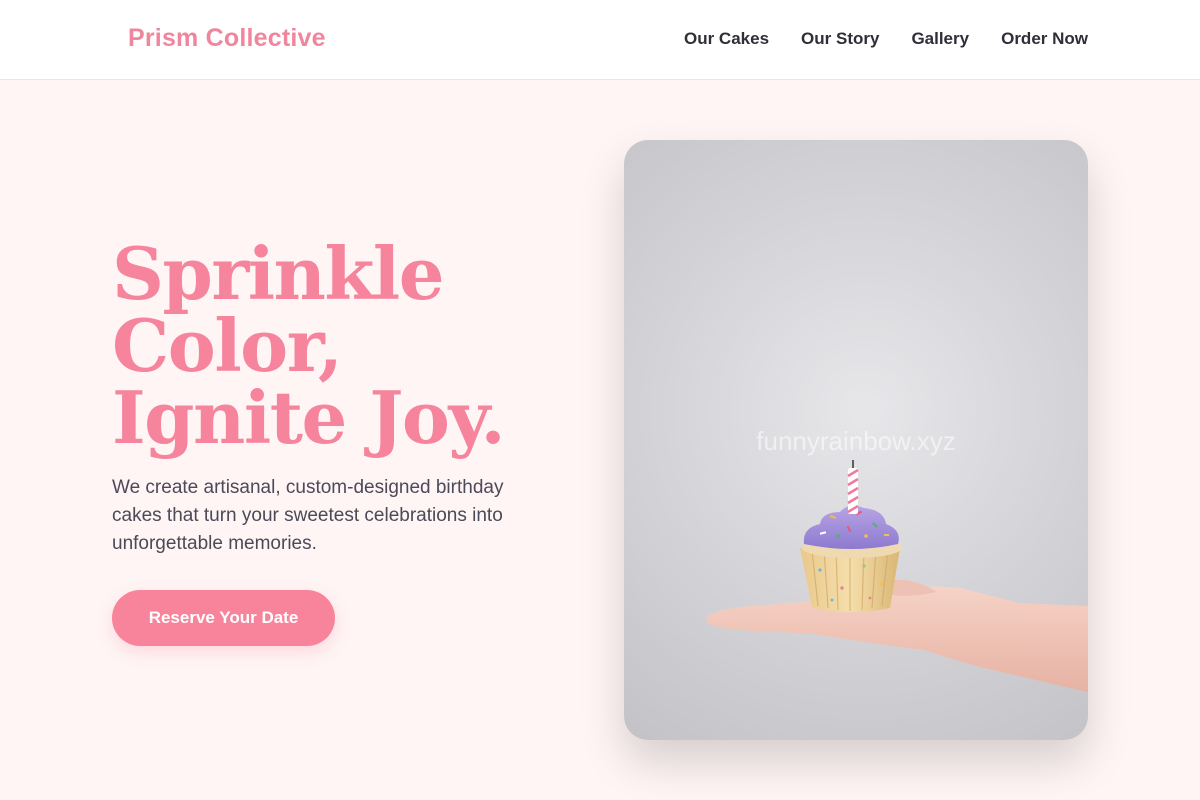  What do you see at coordinates (726, 39) in the screenshot?
I see `nav-item-our-cakes: Our Cakes` at bounding box center [726, 39].